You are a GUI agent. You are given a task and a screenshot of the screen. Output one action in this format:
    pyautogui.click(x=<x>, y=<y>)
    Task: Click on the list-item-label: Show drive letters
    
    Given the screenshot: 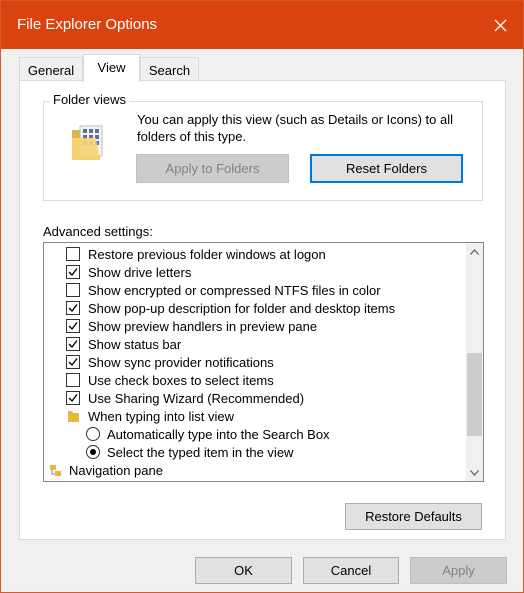 What is the action you would take?
    pyautogui.click(x=140, y=272)
    